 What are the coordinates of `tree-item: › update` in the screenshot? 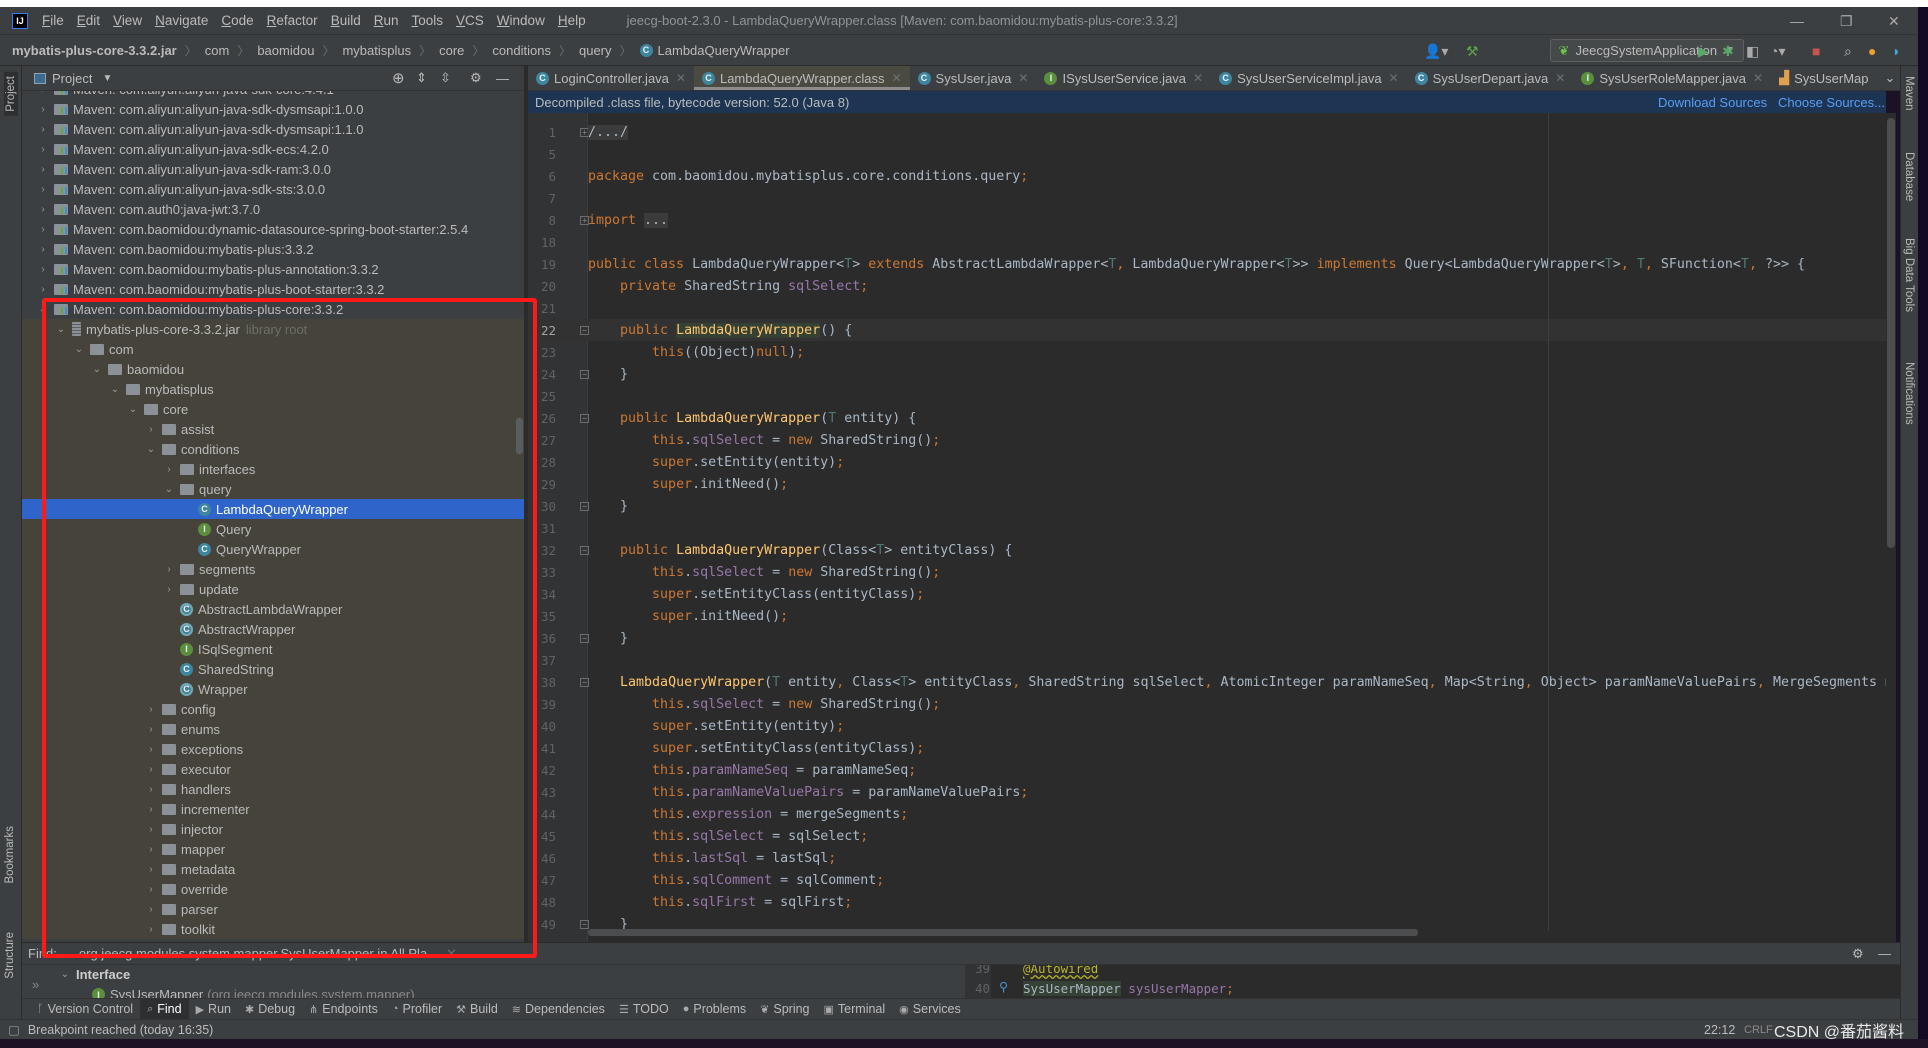 It's located at (273, 589).